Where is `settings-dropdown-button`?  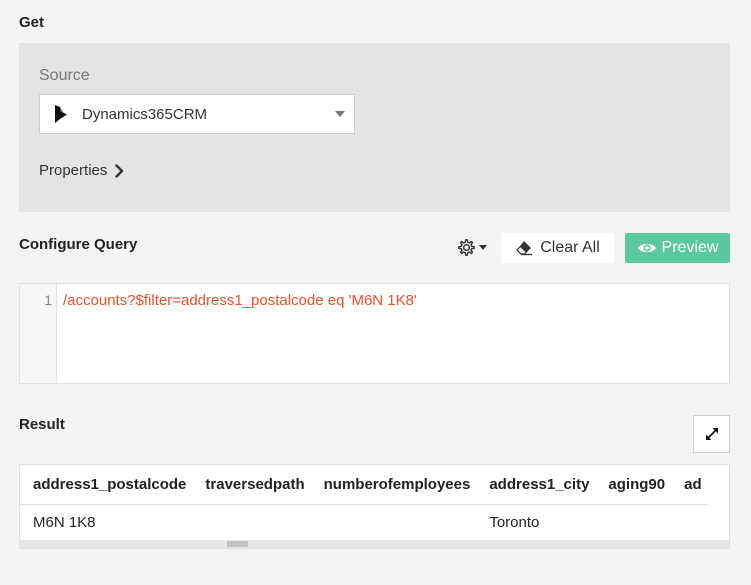
settings-dropdown-button is located at coordinates (474, 247).